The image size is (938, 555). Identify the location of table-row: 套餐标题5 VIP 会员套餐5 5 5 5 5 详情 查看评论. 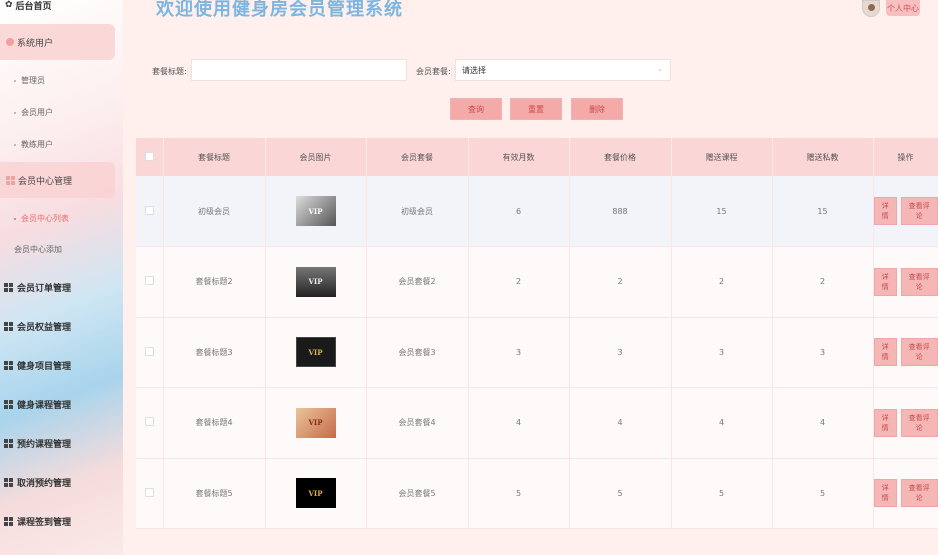
(537, 493).